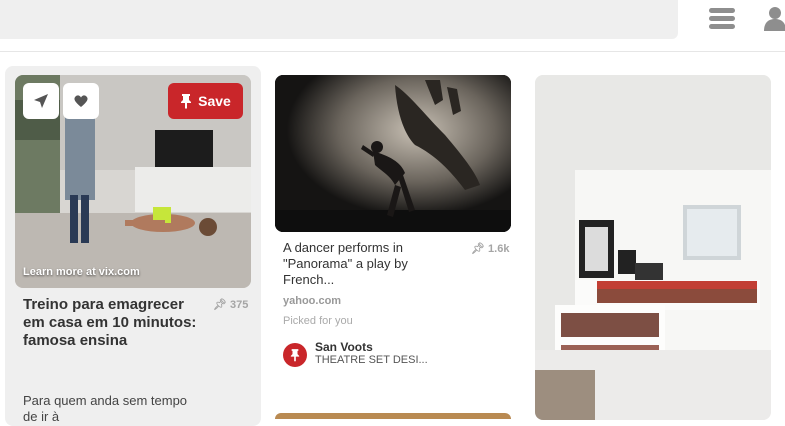  I want to click on like-button, so click(81, 101).